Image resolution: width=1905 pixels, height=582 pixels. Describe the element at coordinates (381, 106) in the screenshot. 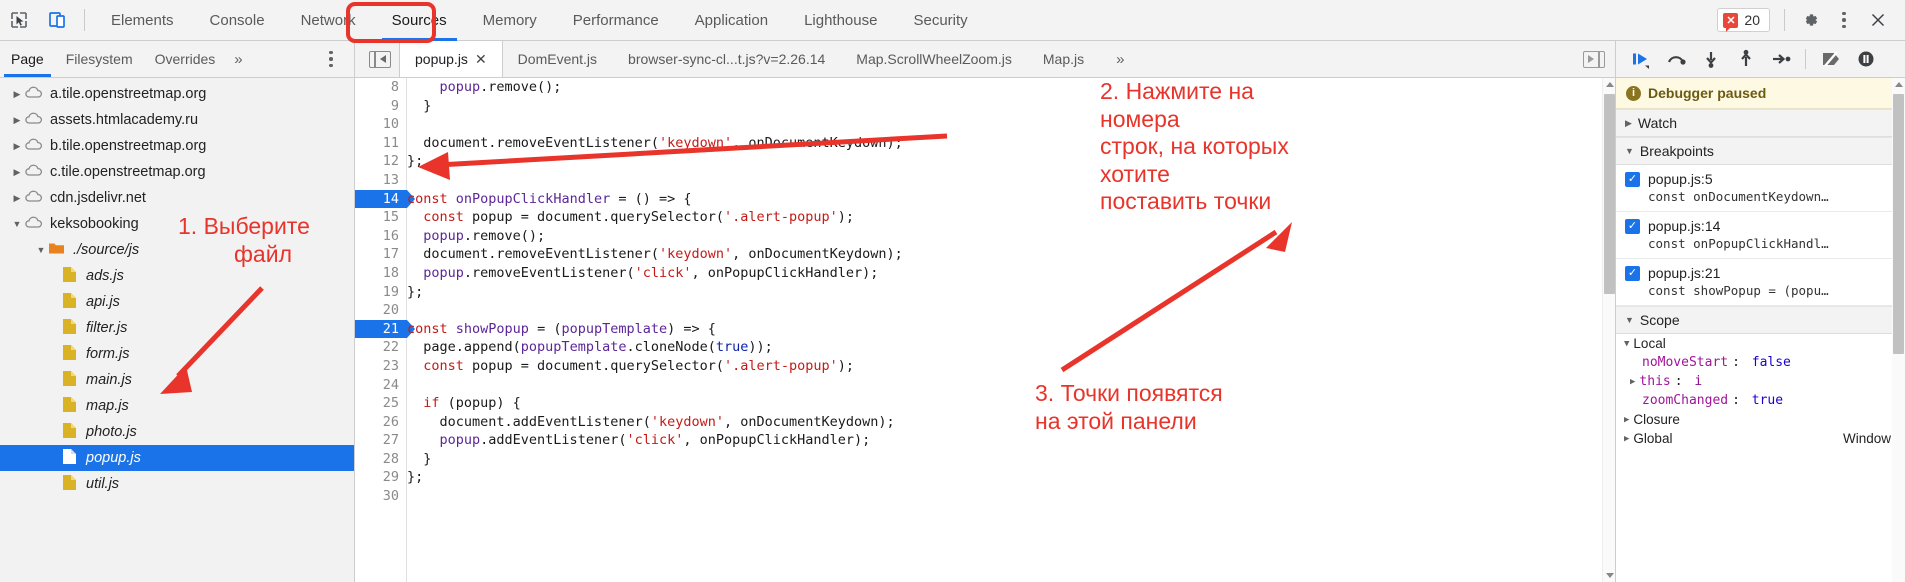

I see `line-number: 9` at that location.